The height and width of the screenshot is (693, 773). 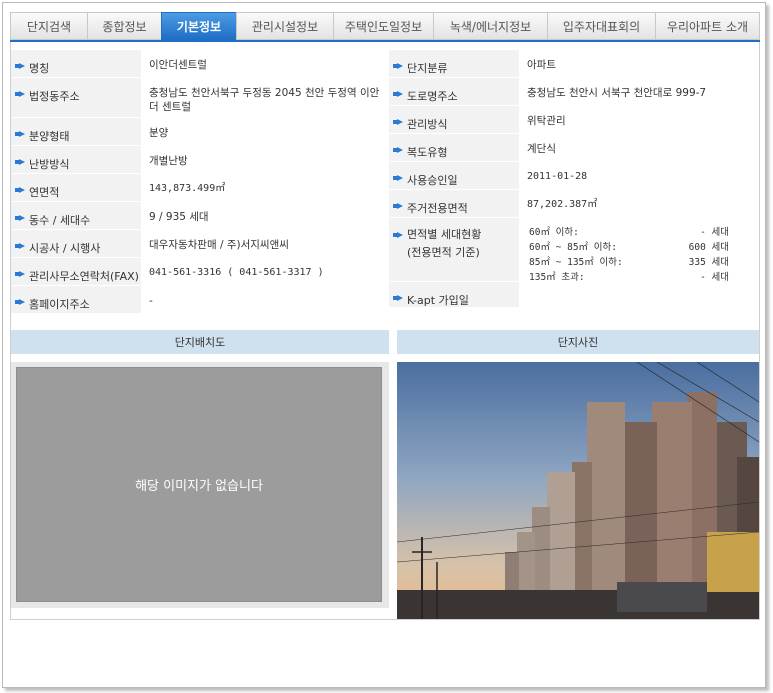 I want to click on tab-green-energy-info: 녹색/에너지정보, so click(x=490, y=26).